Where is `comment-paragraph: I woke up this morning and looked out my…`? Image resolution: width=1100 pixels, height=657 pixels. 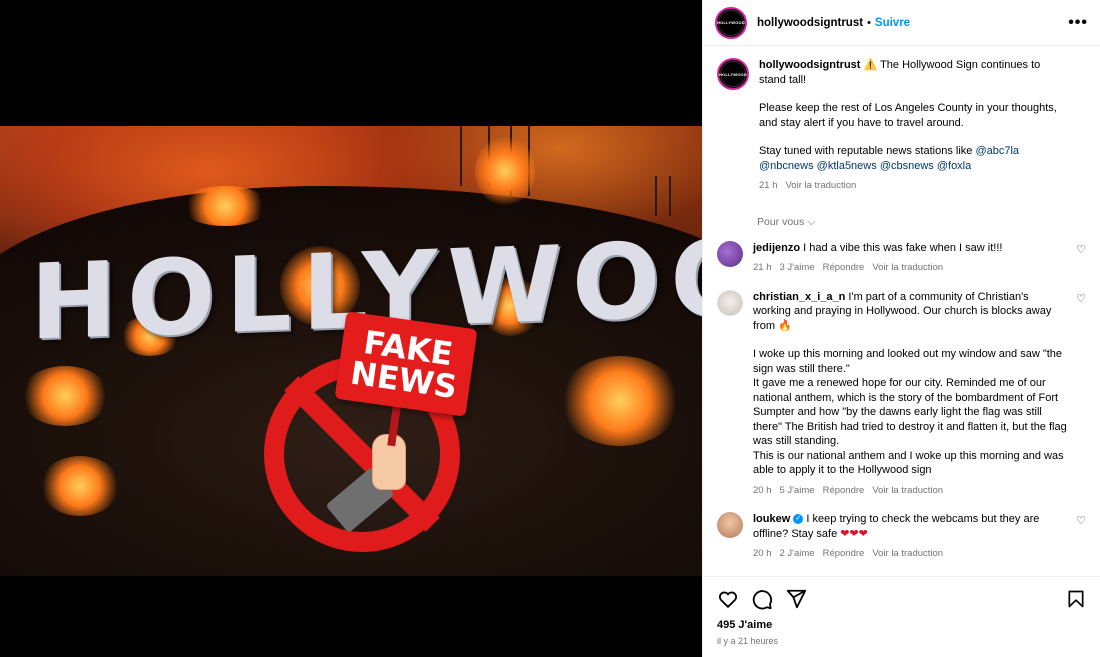
comment-paragraph: I woke up this morning and looked out my… is located at coordinates (908, 361).